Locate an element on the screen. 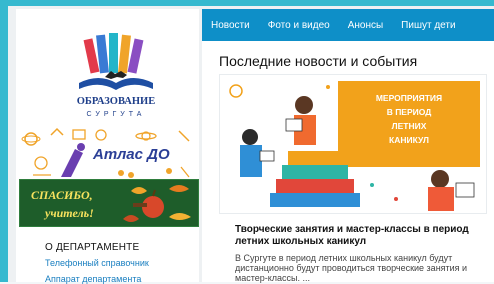 The image size is (494, 284). teacher-thanks-banner: СПАСИБО, учитель! is located at coordinates (109, 203).